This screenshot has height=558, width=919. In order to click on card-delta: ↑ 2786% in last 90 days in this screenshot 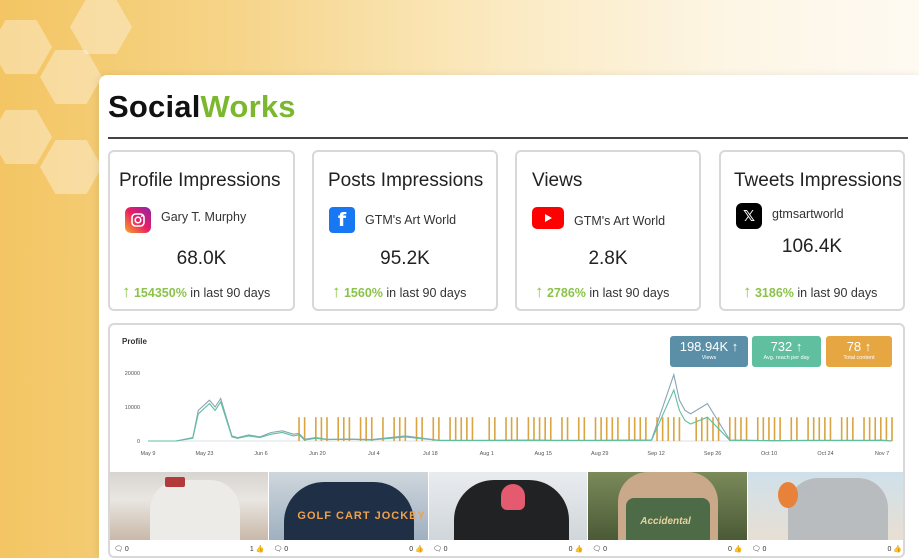, I will do `click(602, 292)`.